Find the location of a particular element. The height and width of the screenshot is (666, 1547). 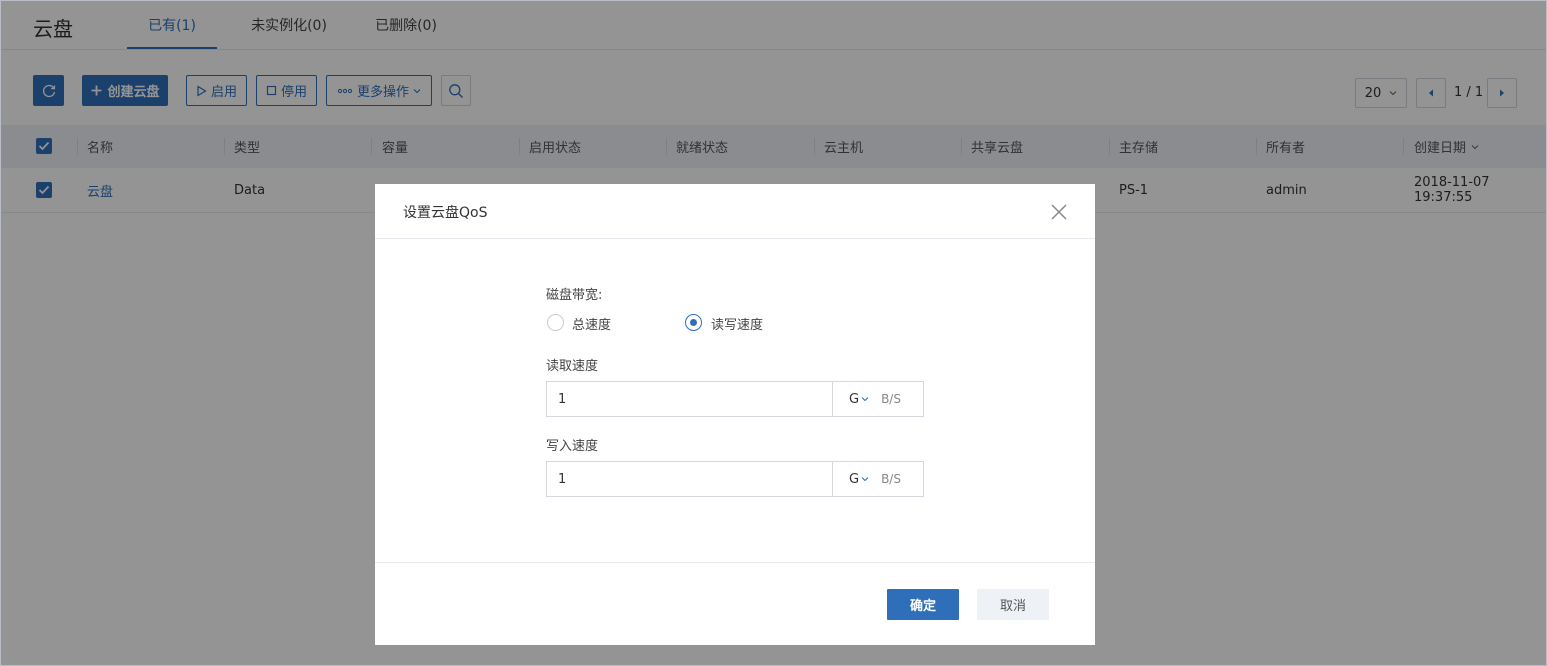

write-unit-value: G is located at coordinates (854, 479).